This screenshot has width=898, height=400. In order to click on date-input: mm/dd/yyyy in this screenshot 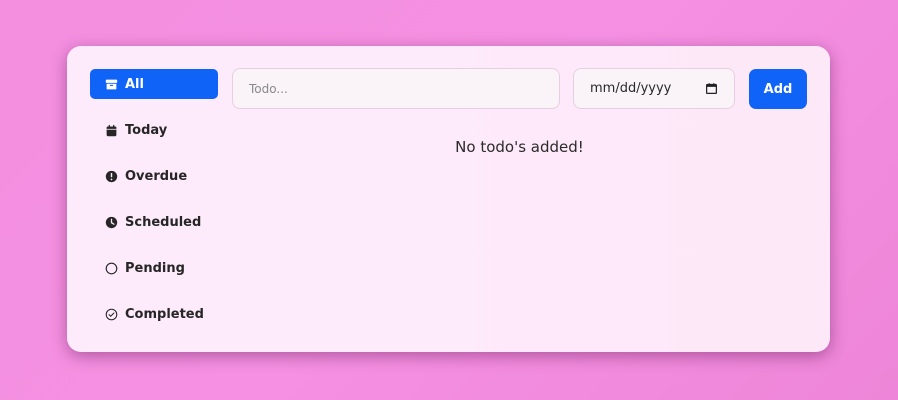, I will do `click(654, 88)`.